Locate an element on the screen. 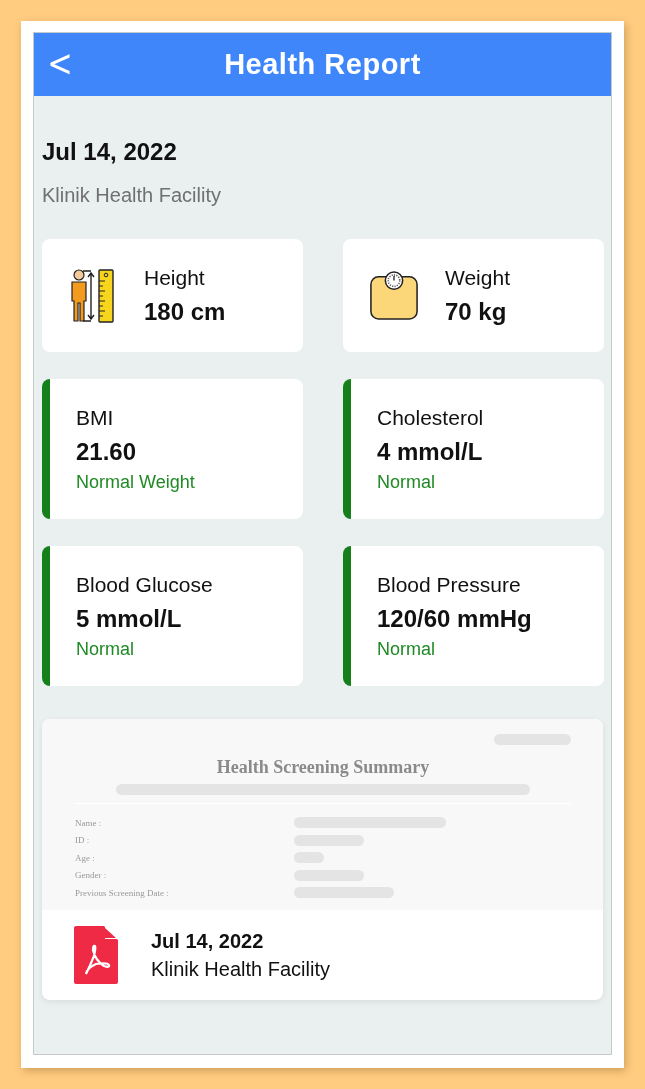 The width and height of the screenshot is (645, 1089). measurement-value: 70 kg is located at coordinates (476, 311).